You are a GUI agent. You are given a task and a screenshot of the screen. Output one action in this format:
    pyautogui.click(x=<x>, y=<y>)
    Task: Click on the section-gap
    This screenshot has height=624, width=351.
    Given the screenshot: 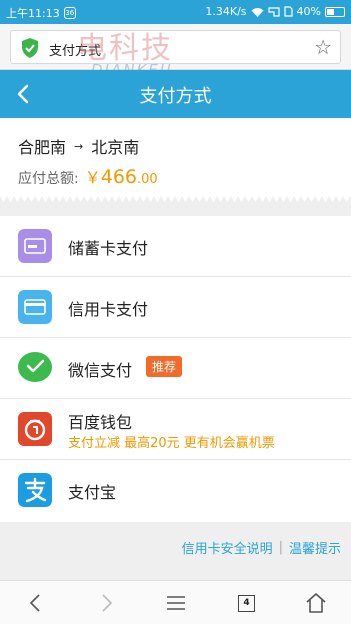 What is the action you would take?
    pyautogui.click(x=175, y=210)
    